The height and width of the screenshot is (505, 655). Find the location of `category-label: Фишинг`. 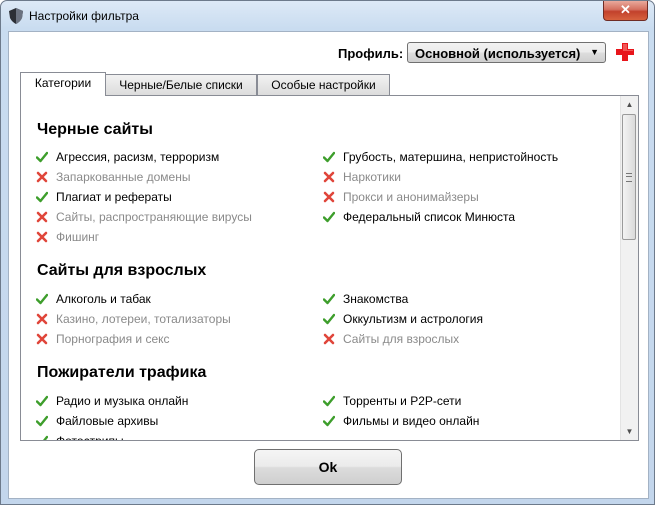

category-label: Фишинг is located at coordinates (78, 237).